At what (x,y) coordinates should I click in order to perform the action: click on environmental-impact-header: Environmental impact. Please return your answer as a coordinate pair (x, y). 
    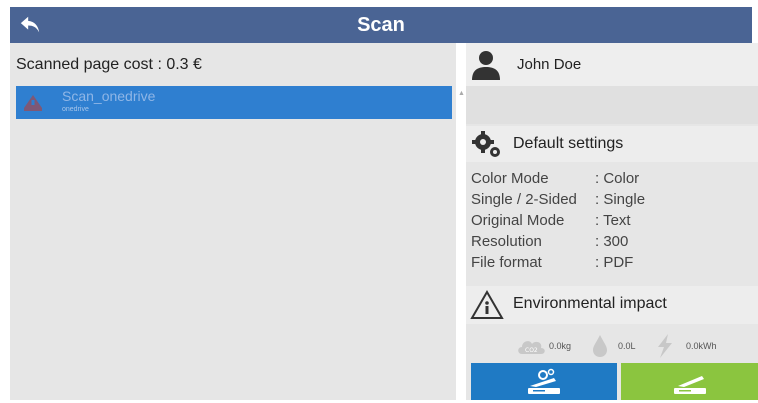
    Looking at the image, I should click on (612, 305).